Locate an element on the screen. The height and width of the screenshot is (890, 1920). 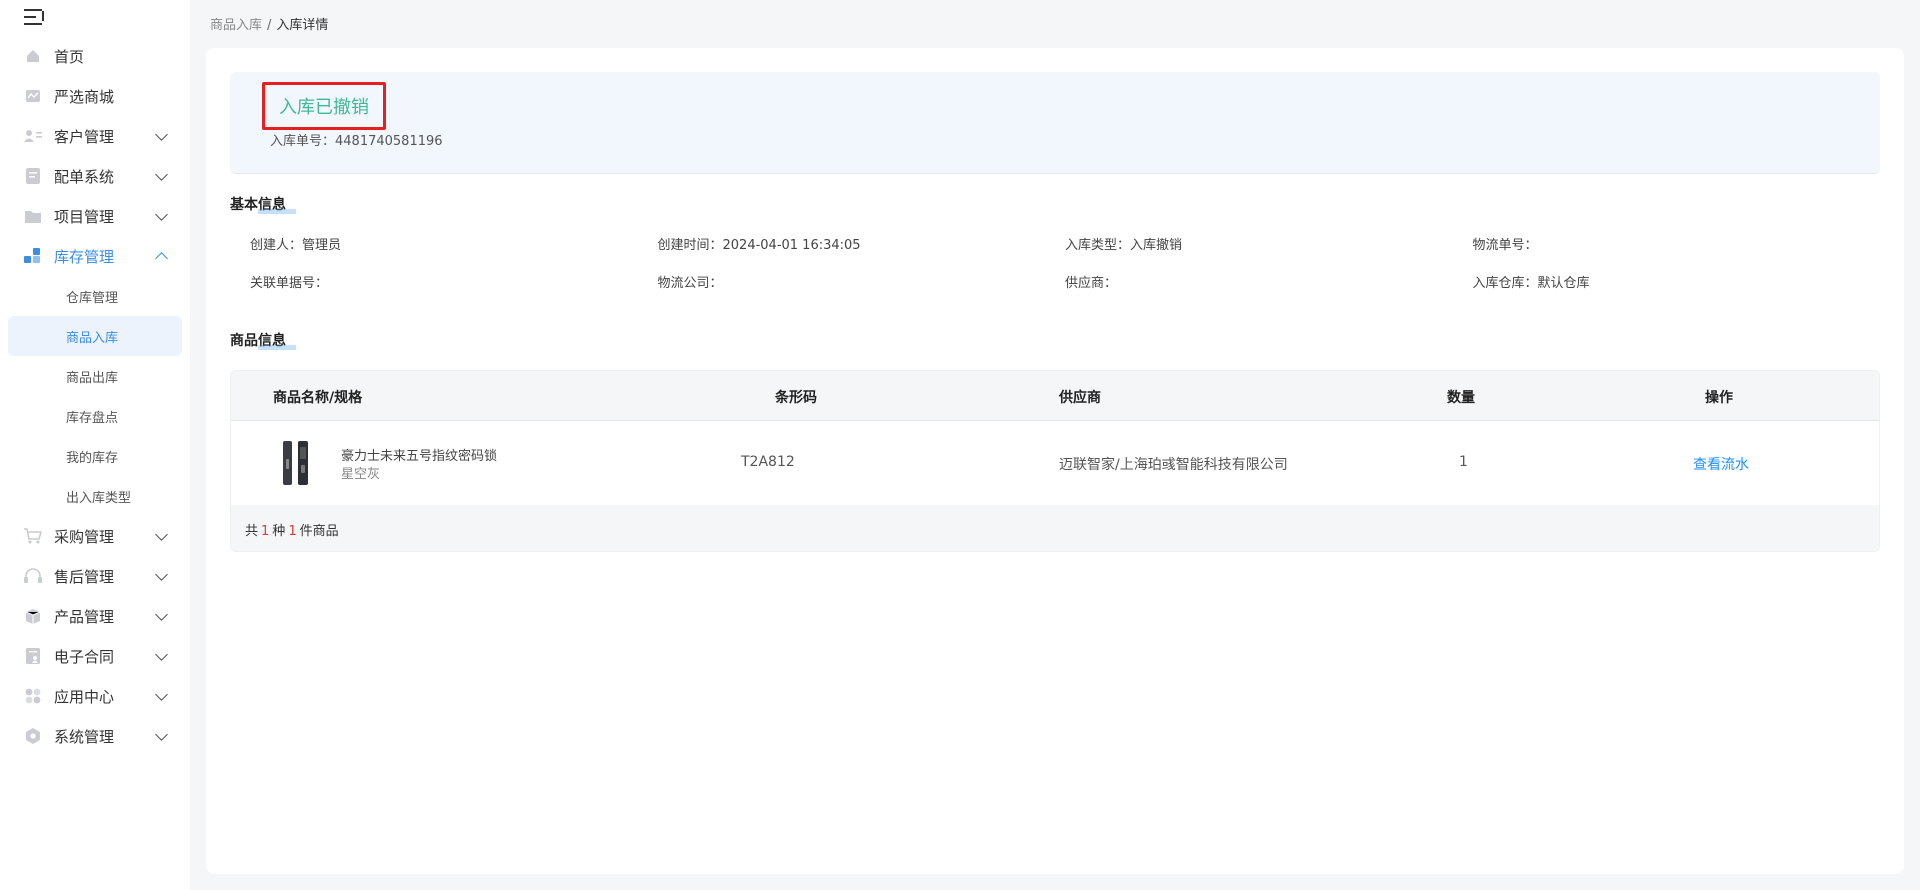
sidebar-item-inventory: 库存管理 is located at coordinates (95, 256).